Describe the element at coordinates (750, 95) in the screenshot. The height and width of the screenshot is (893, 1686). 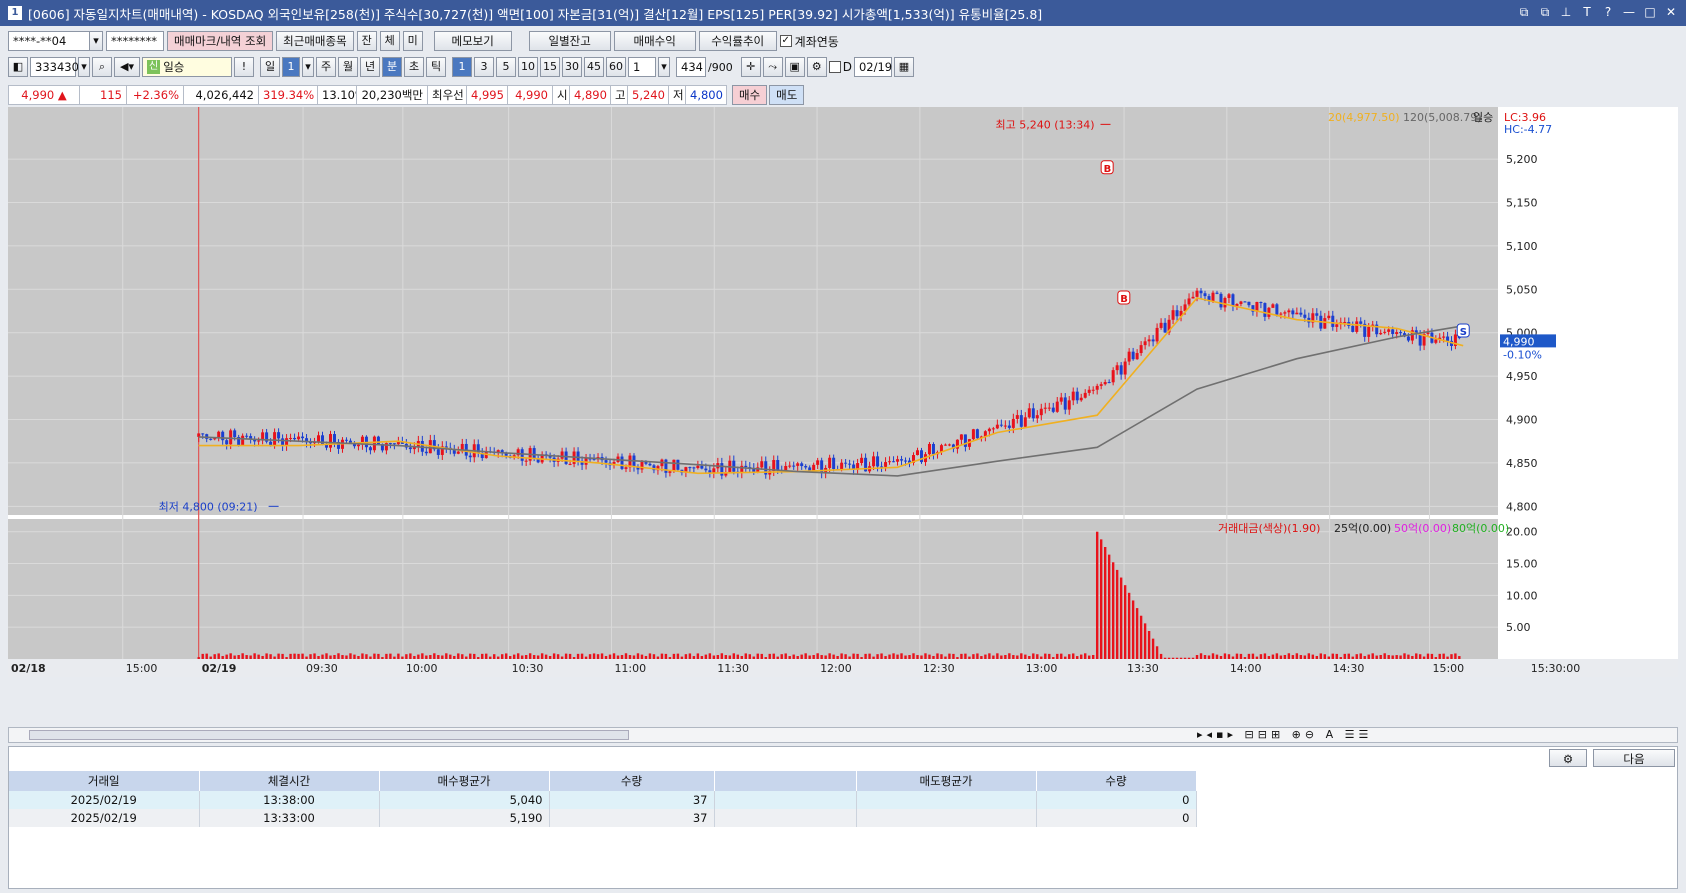
I see `buy-button: 매수` at that location.